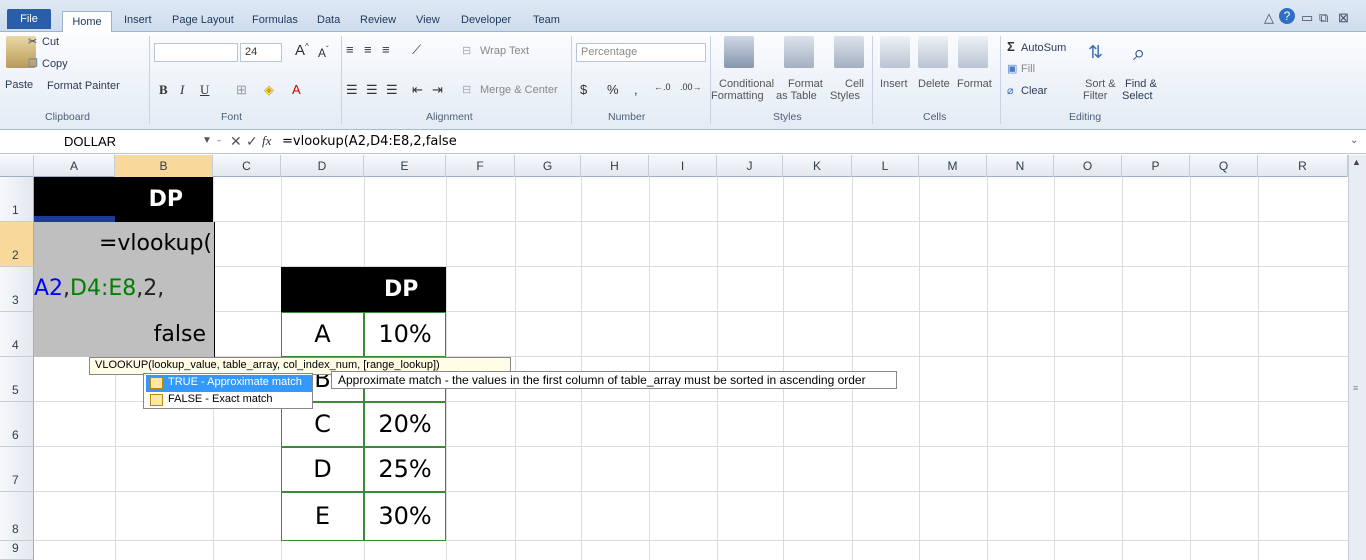 This screenshot has height=560, width=1366. Describe the element at coordinates (363, 289) in the screenshot. I see `table-header-cell: DP` at that location.